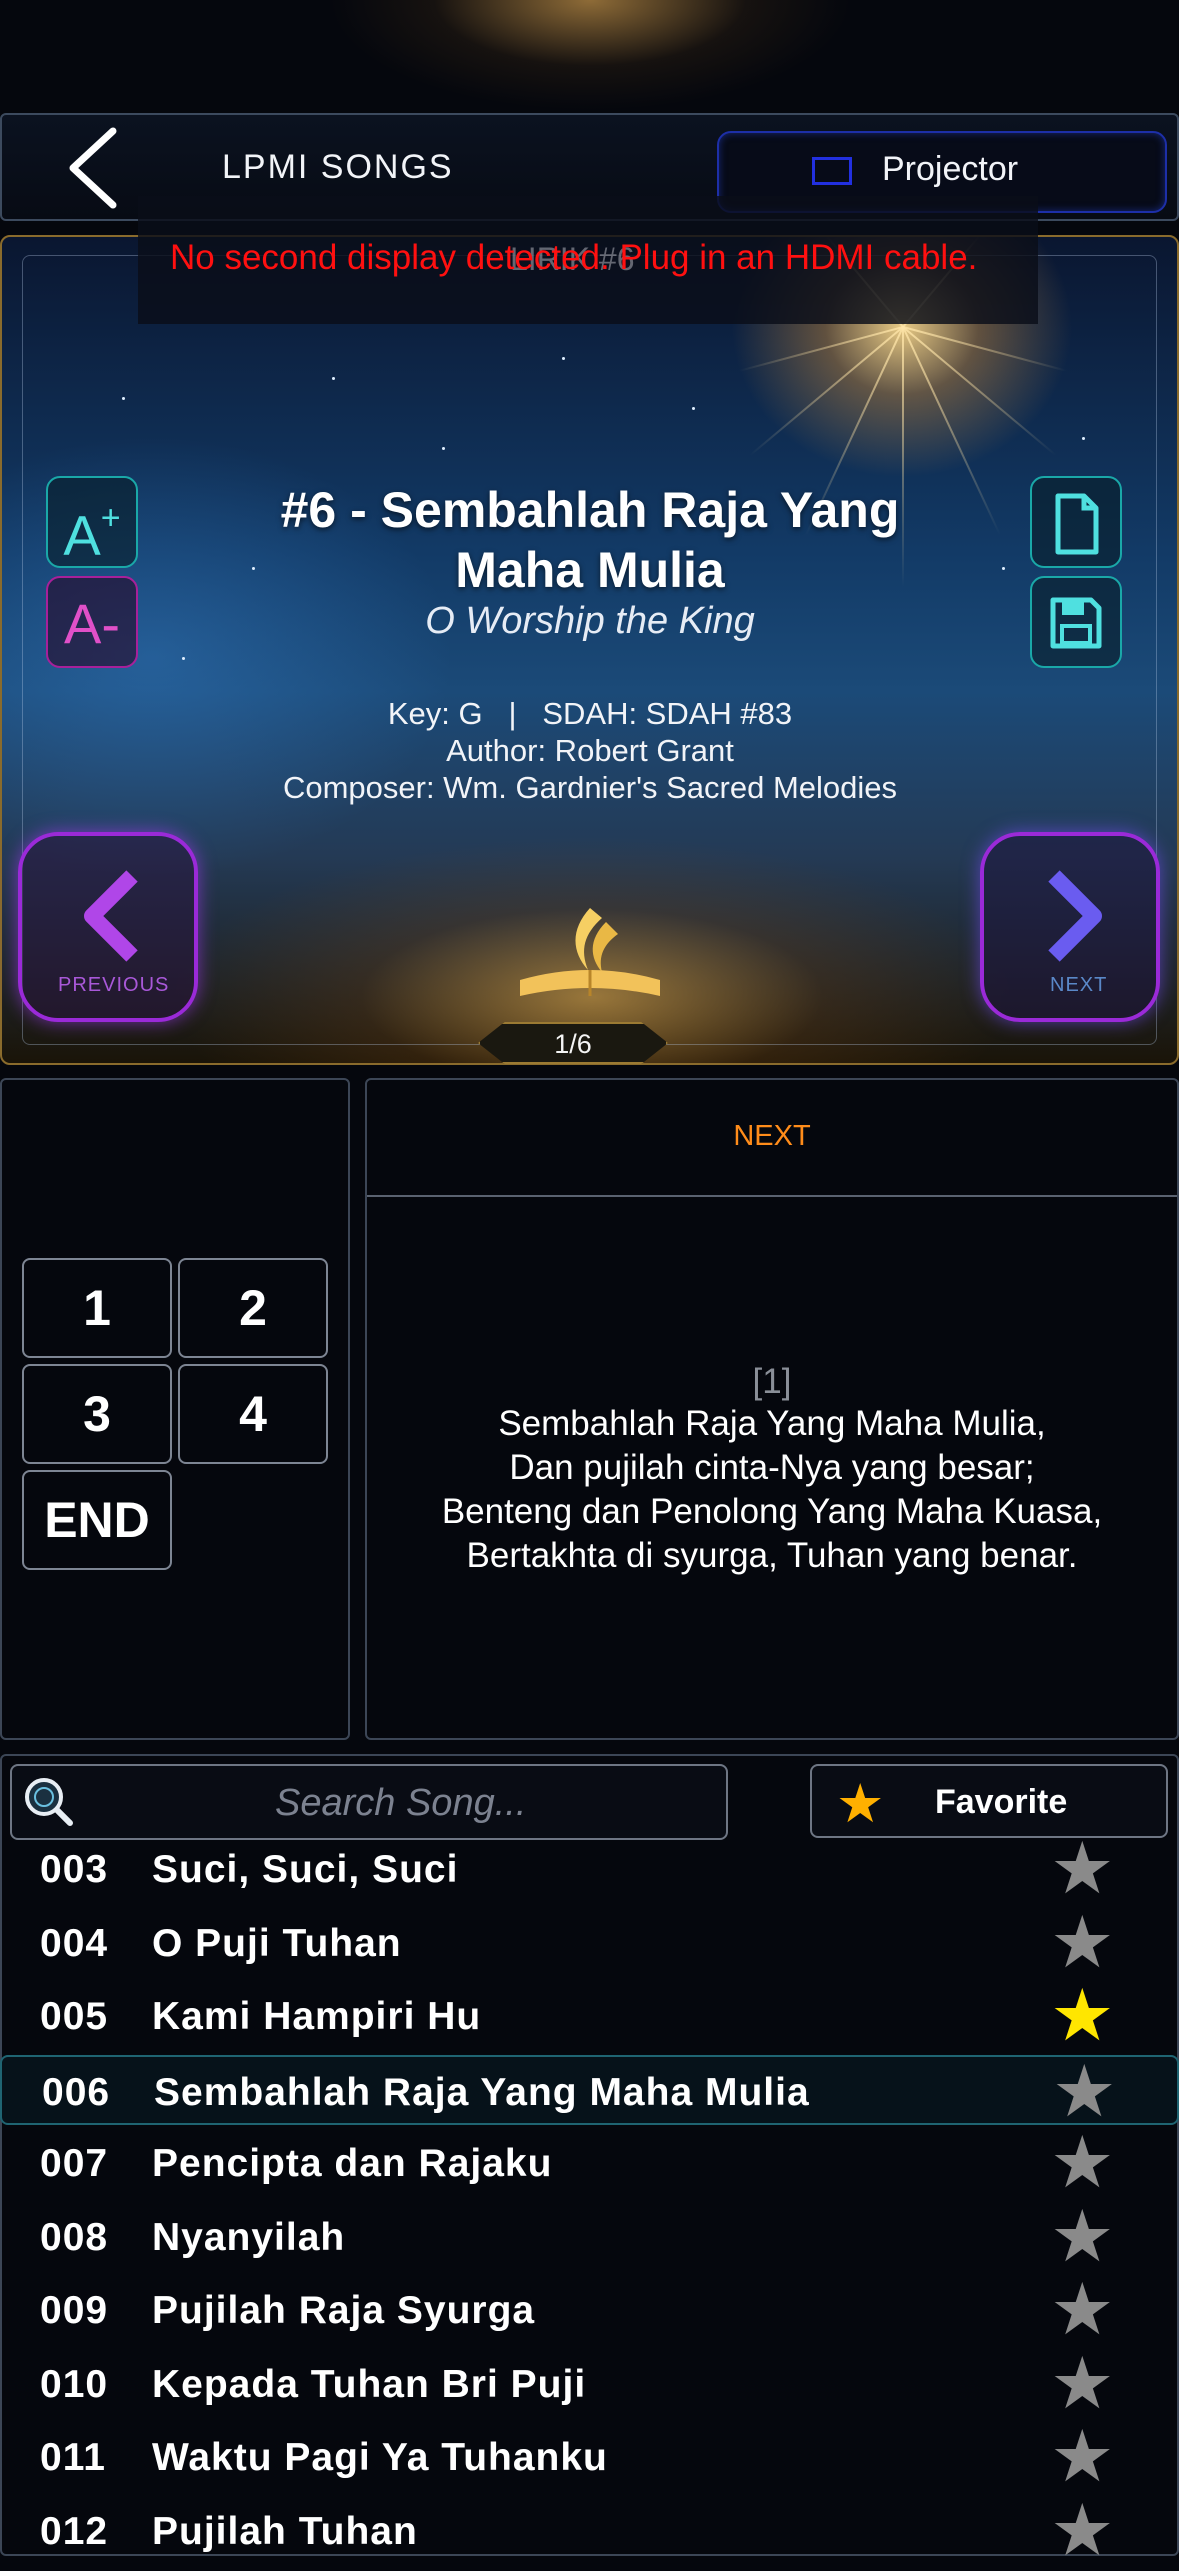  I want to click on save-button, so click(1076, 622).